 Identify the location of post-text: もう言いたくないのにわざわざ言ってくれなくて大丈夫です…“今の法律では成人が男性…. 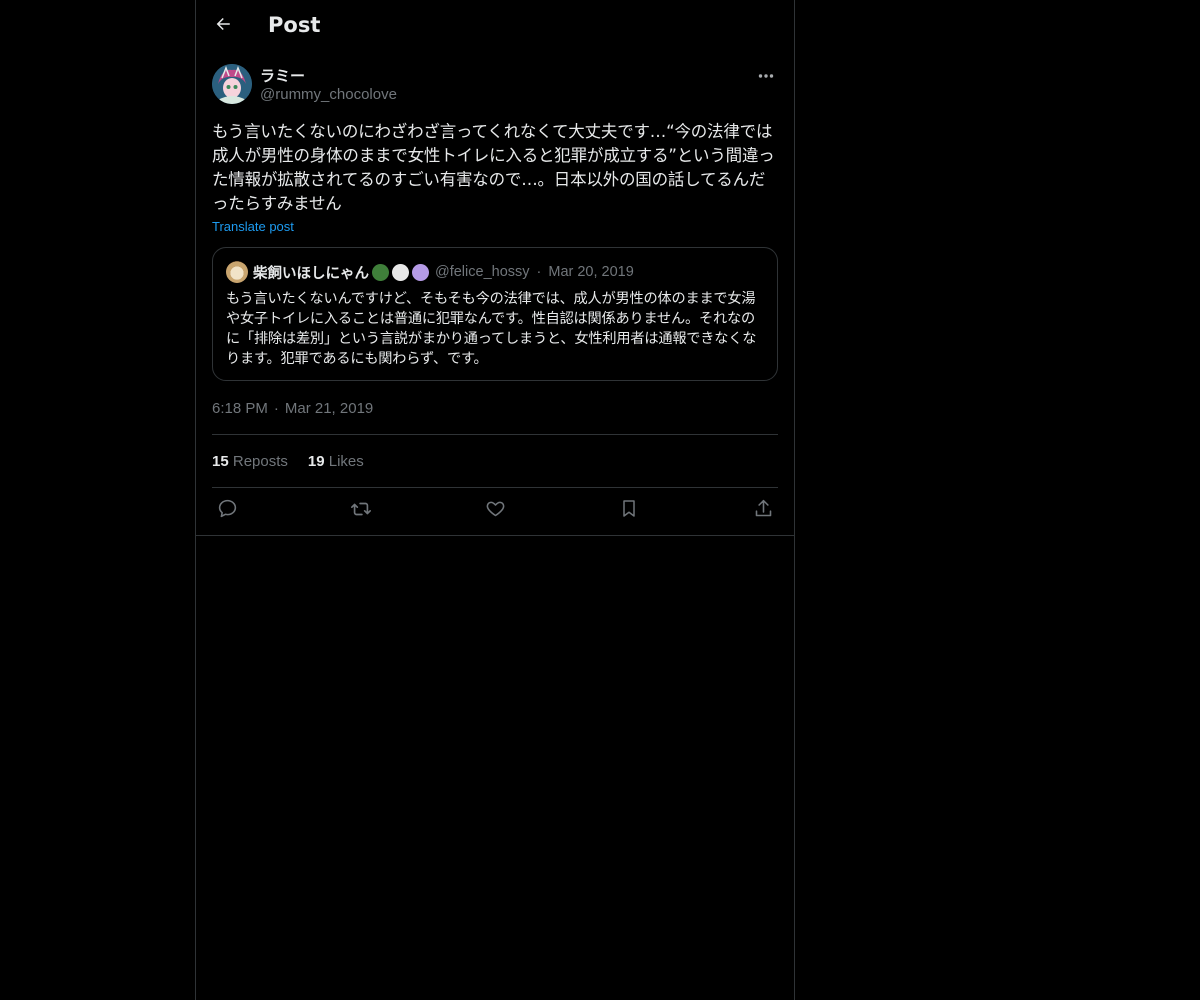
(493, 167).